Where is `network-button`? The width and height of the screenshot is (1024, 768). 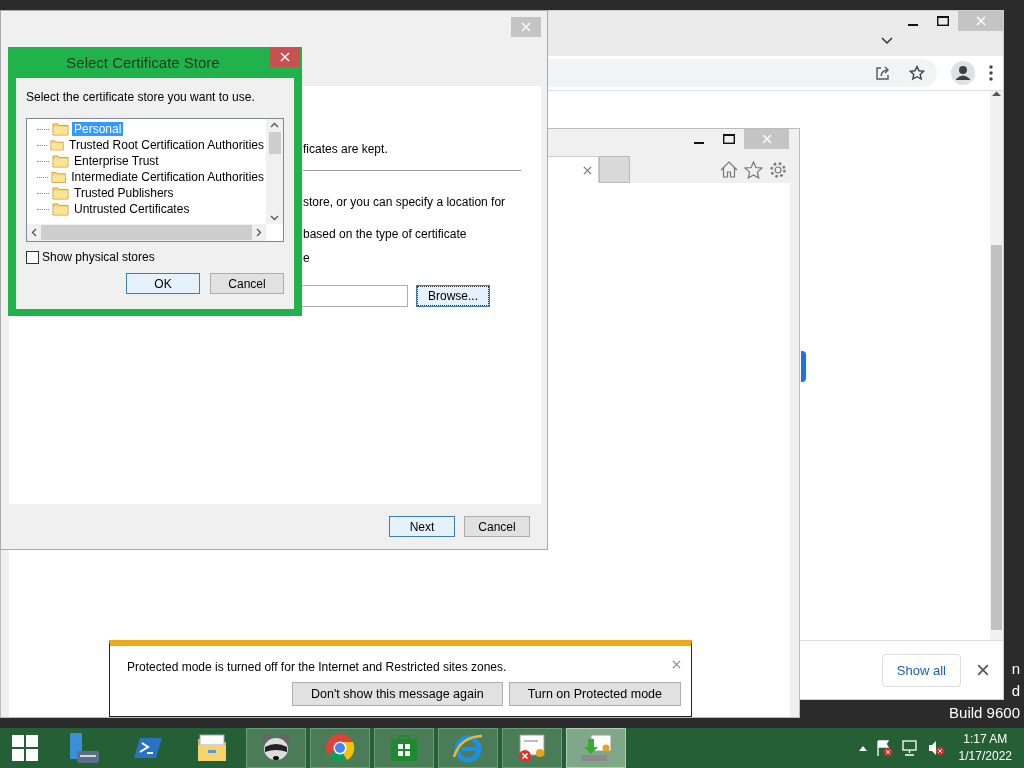 network-button is located at coordinates (909, 748).